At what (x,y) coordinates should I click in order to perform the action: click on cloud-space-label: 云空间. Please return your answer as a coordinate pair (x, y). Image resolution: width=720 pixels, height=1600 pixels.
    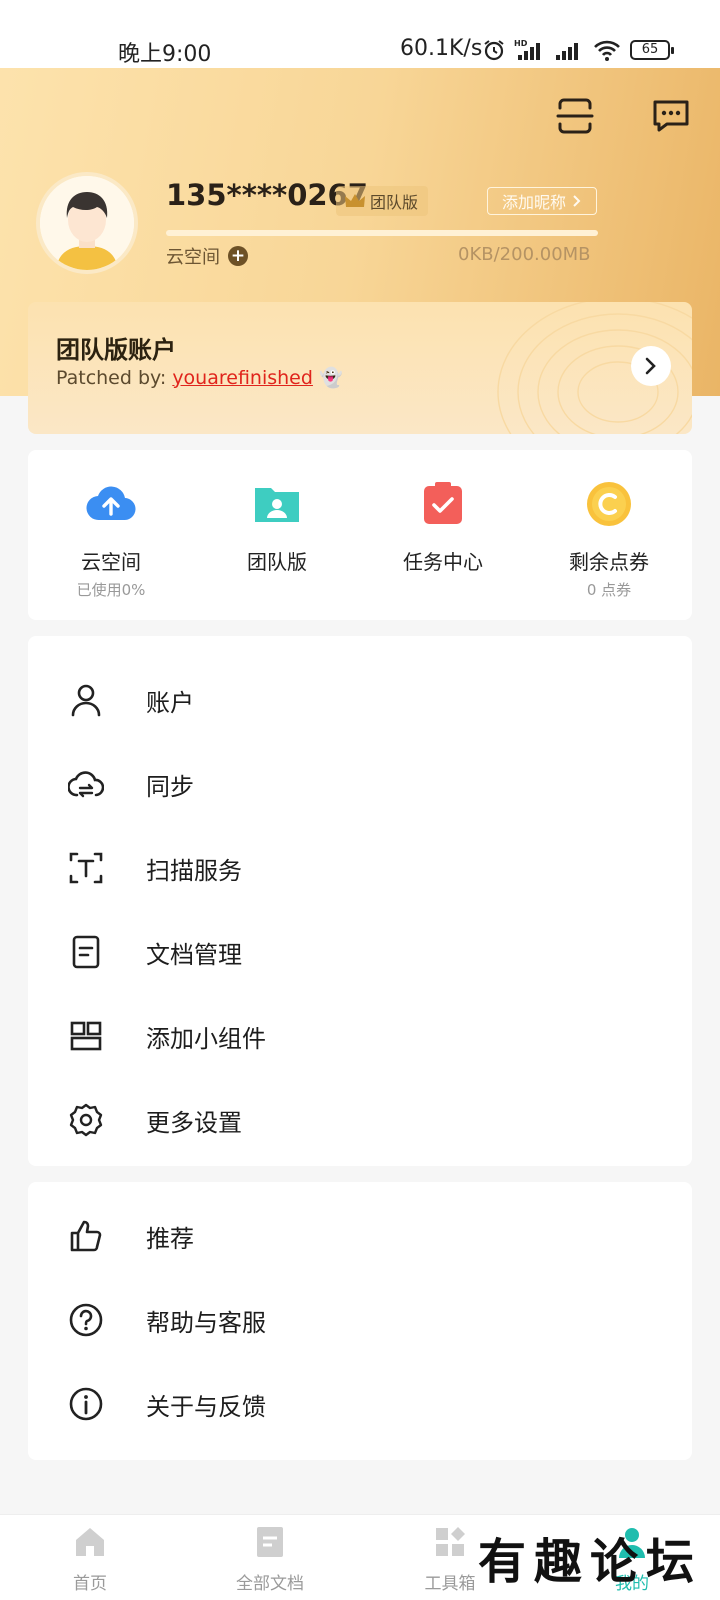
    Looking at the image, I should click on (193, 257).